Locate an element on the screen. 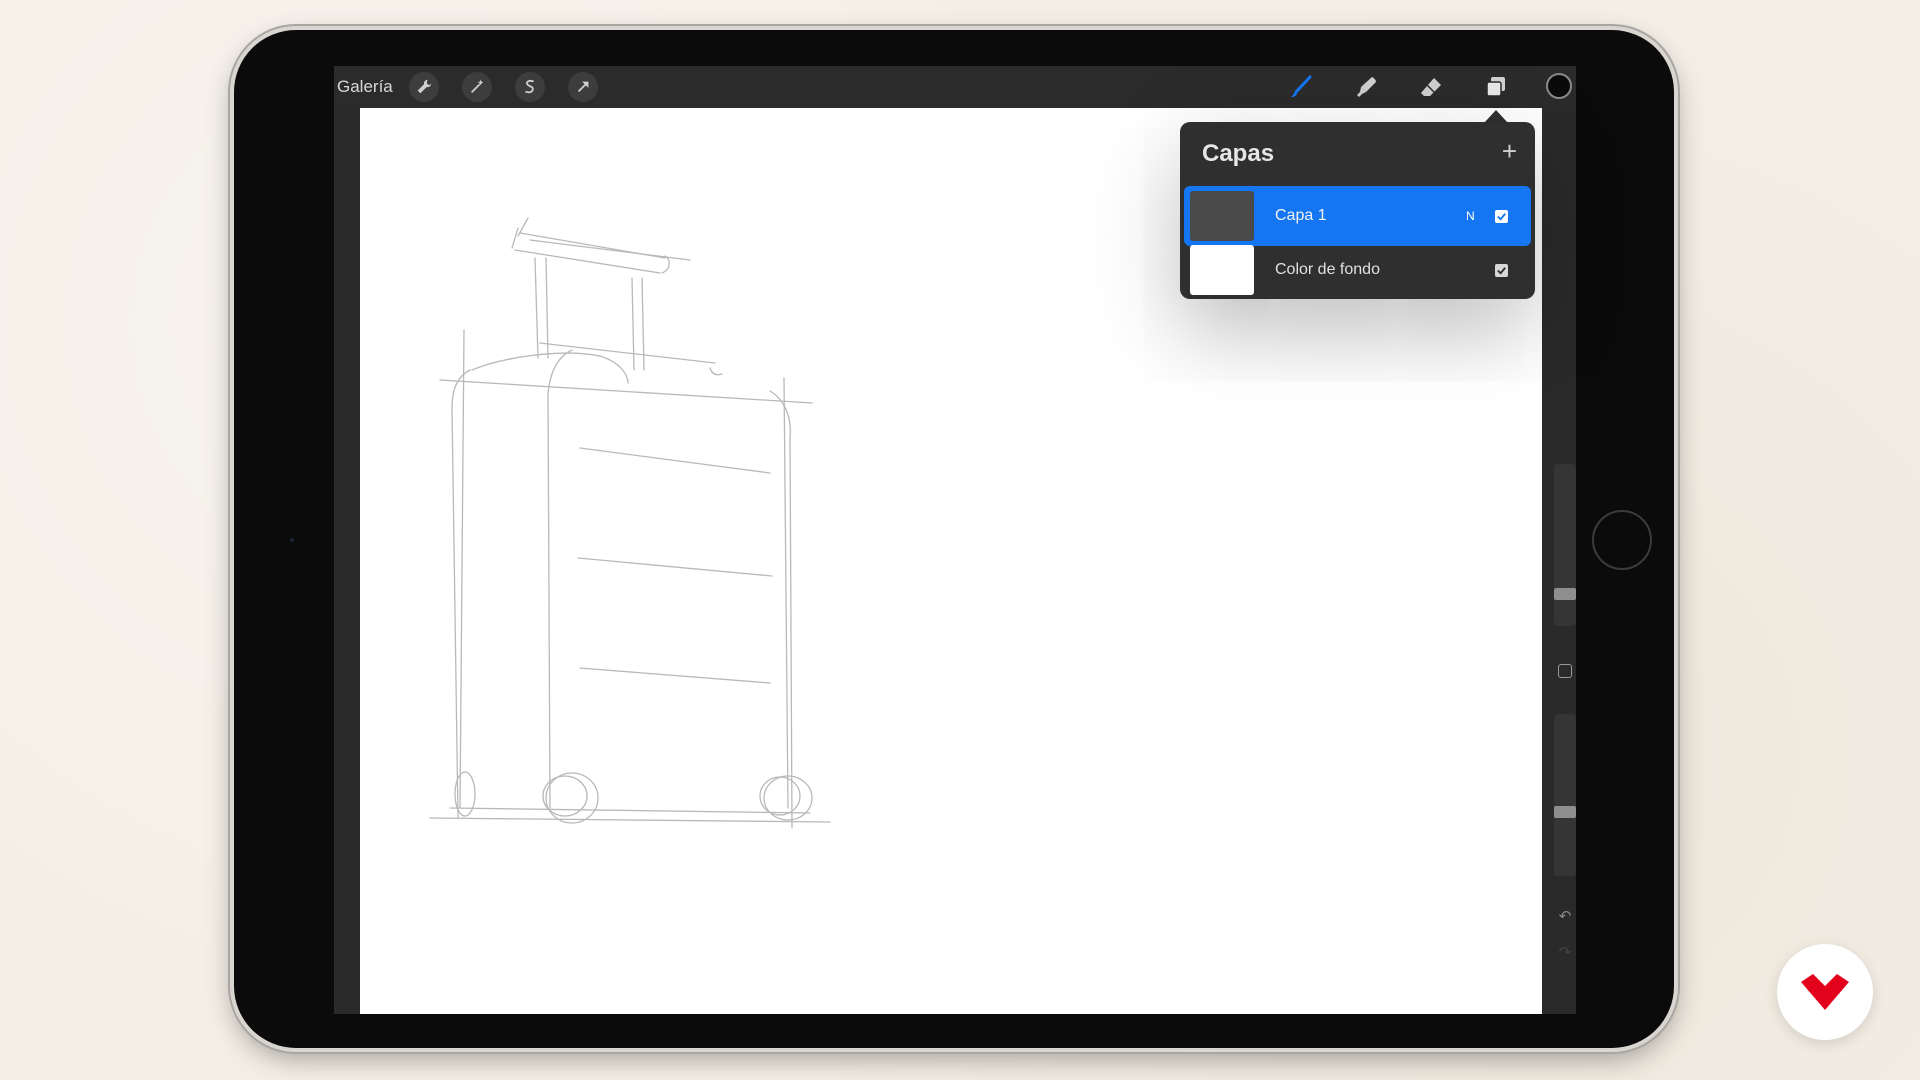 This screenshot has height=1080, width=1920. layer-row-capa-1: Capa 1 N is located at coordinates (1357, 216).